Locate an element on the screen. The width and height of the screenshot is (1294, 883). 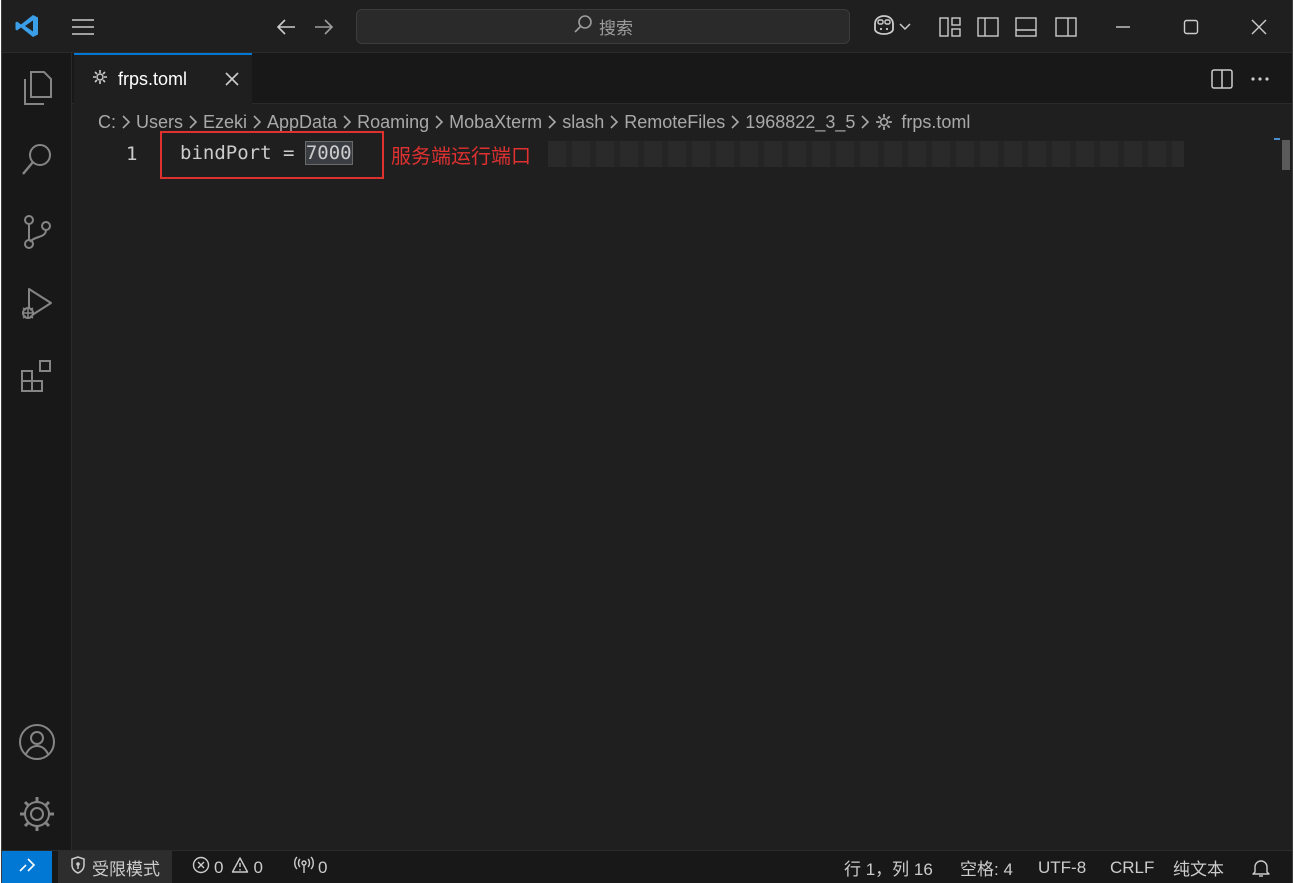
breadcrumb-item: Roaming is located at coordinates (393, 122).